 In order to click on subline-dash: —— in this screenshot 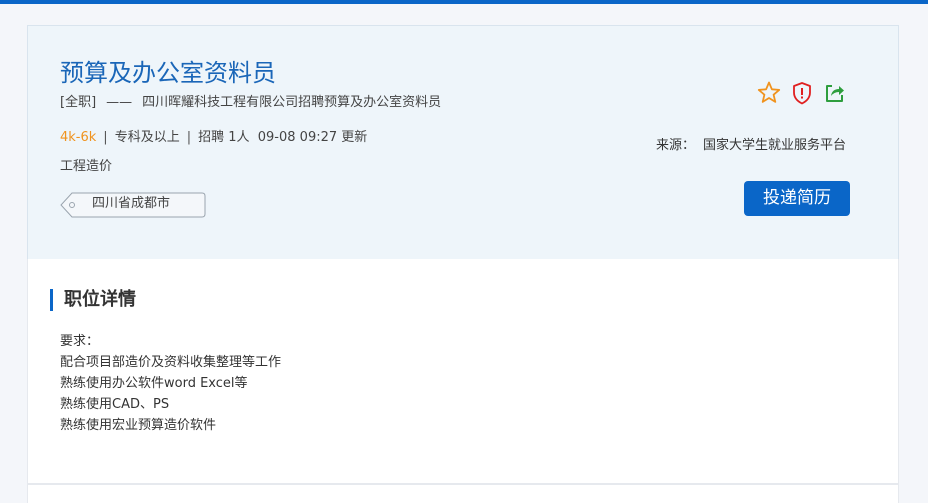, I will do `click(119, 102)`.